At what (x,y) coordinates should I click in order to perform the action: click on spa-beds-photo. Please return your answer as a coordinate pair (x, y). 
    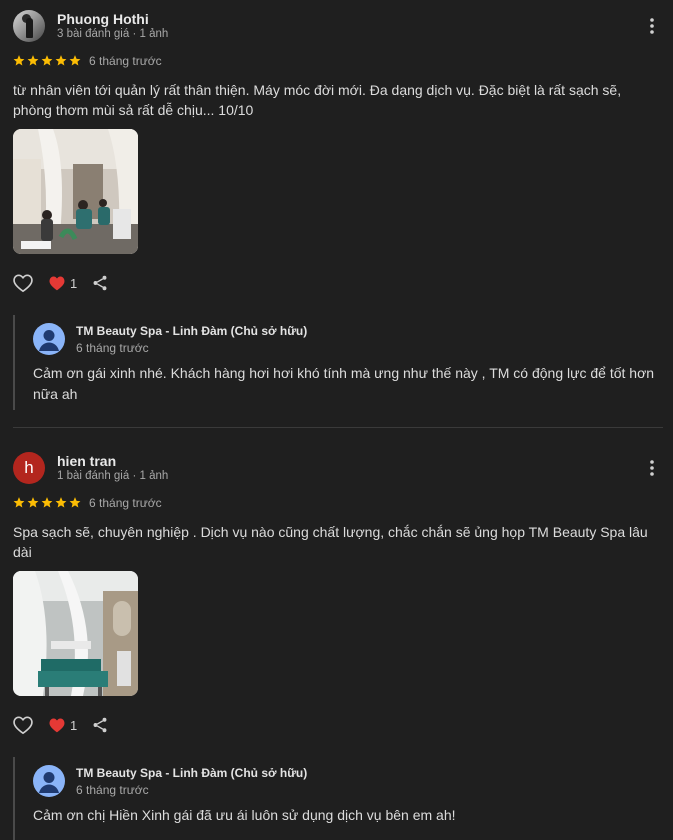
    Looking at the image, I should click on (75, 633).